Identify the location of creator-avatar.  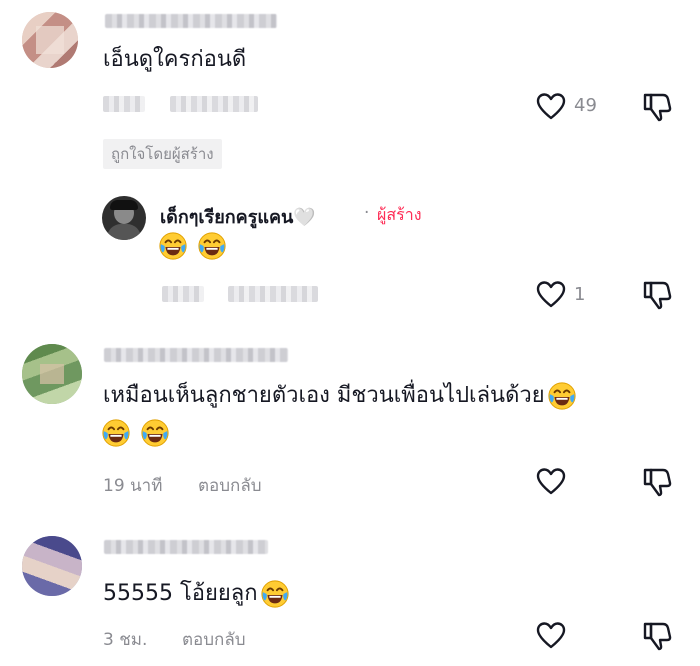
(124, 218).